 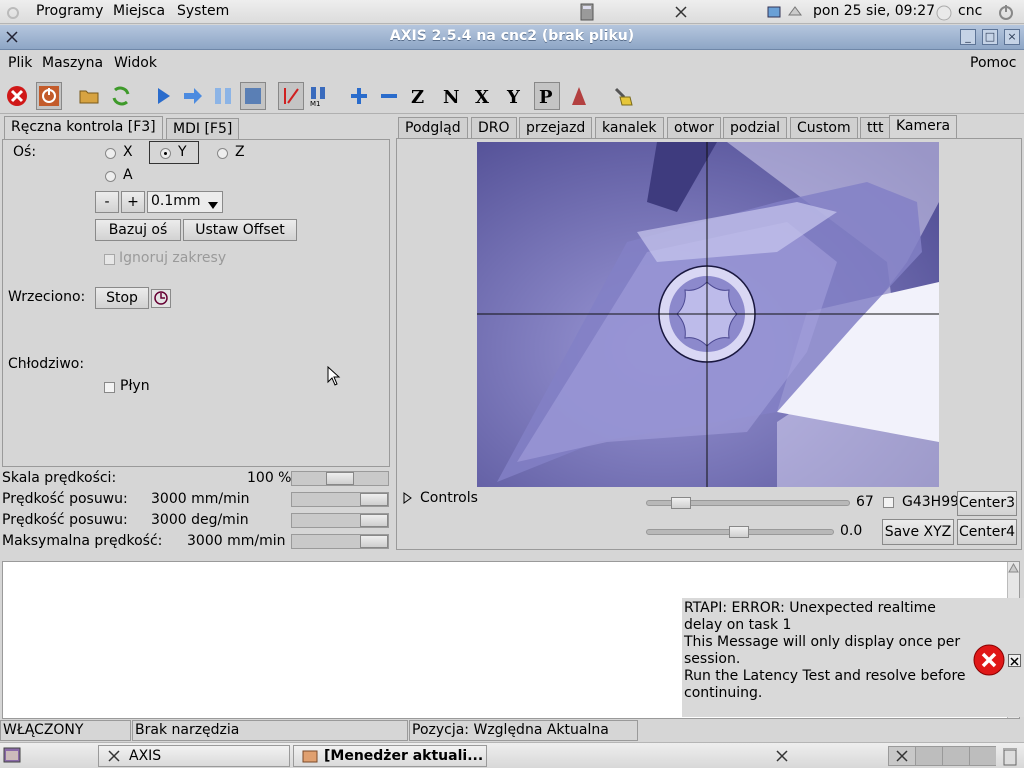 What do you see at coordinates (69, 11) in the screenshot?
I see `menu-programy: Programy` at bounding box center [69, 11].